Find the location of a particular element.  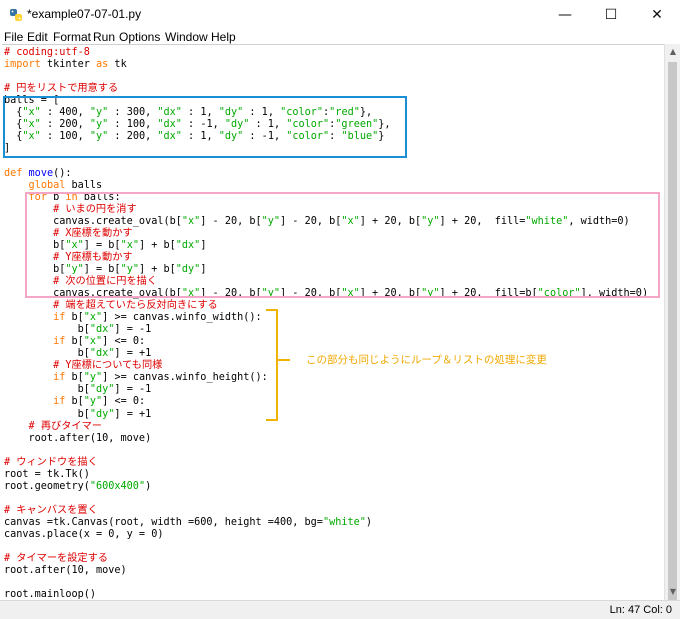

code-token: "x" is located at coordinates (93, 318).